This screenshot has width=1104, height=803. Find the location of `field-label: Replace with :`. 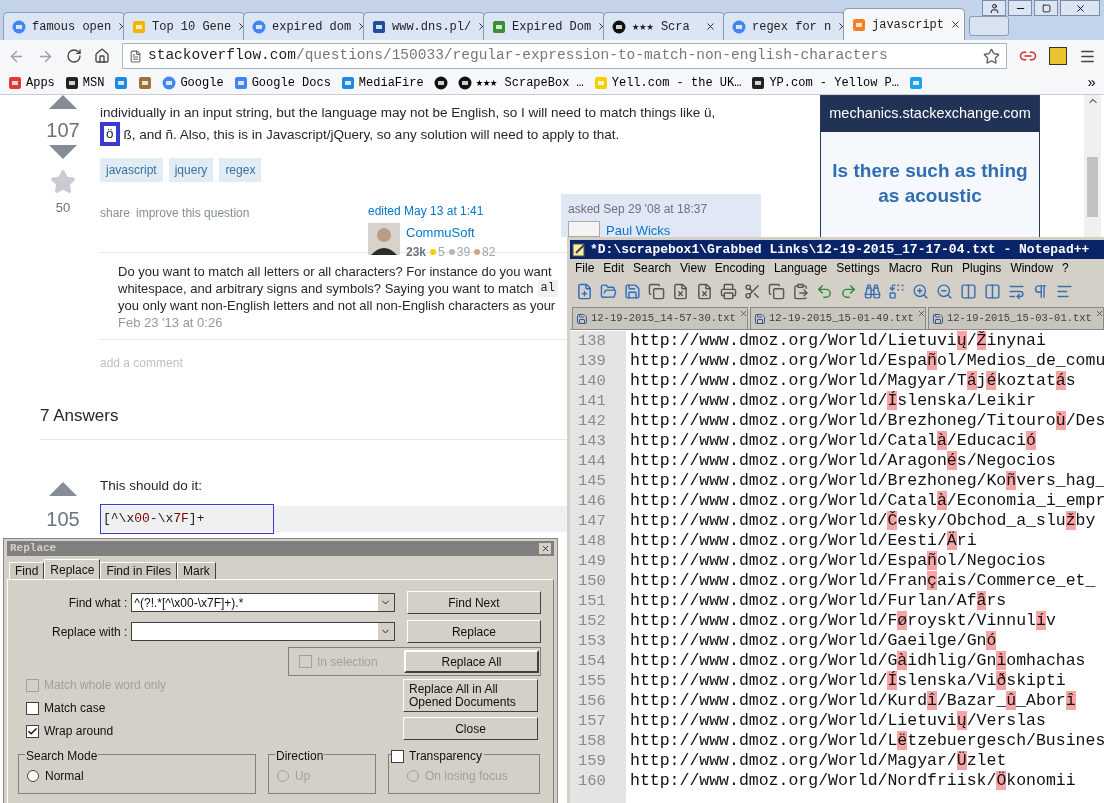

field-label: Replace with : is located at coordinates (90, 632).